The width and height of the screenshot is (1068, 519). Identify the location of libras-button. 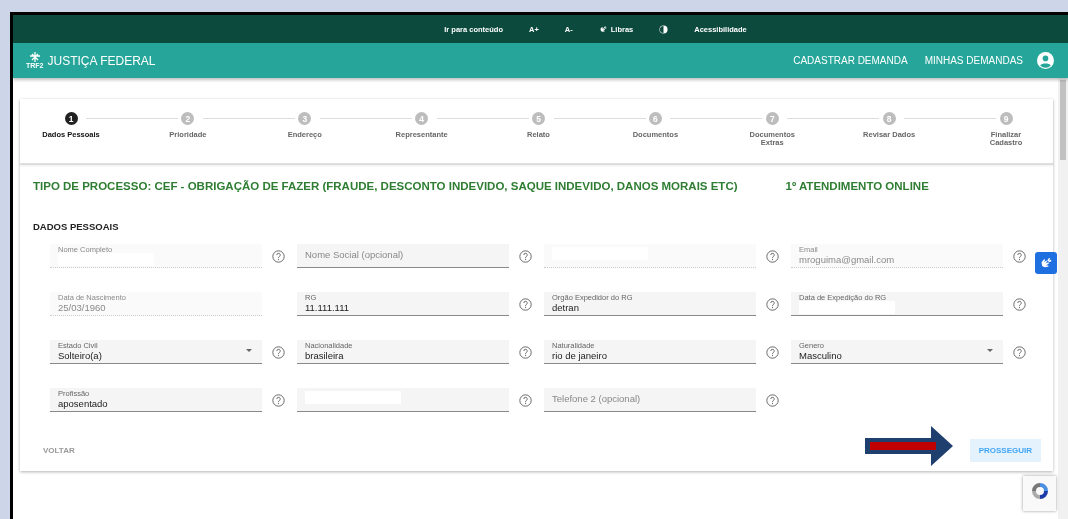
(1046, 263).